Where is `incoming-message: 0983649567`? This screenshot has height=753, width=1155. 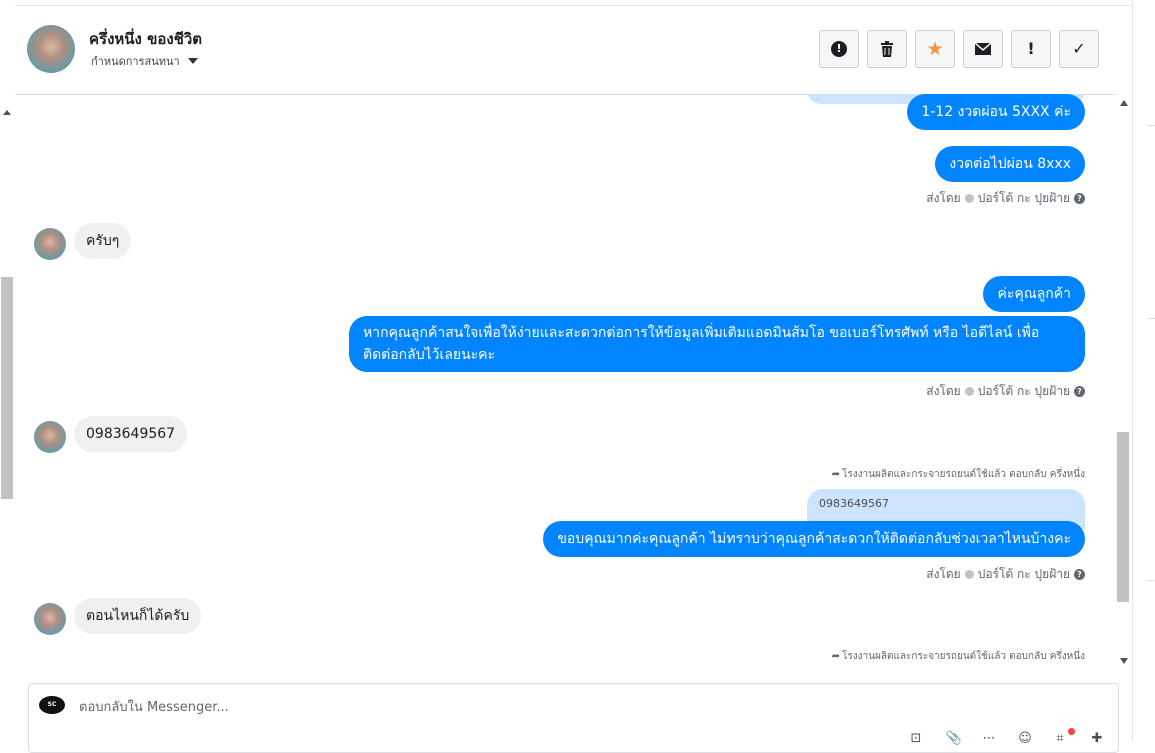
incoming-message: 0983649567 is located at coordinates (131, 434).